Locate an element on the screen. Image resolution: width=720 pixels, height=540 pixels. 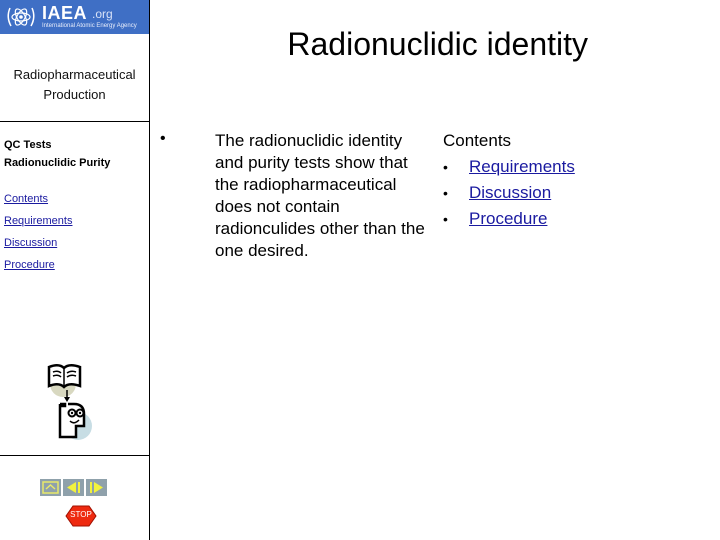
sidebar-link-discussion: Discussion is located at coordinates (38, 245).